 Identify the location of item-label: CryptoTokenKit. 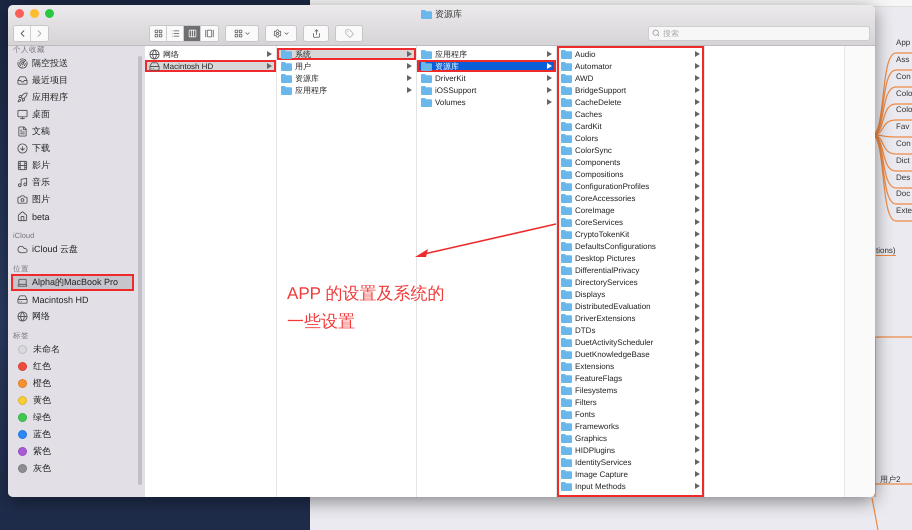
(602, 234).